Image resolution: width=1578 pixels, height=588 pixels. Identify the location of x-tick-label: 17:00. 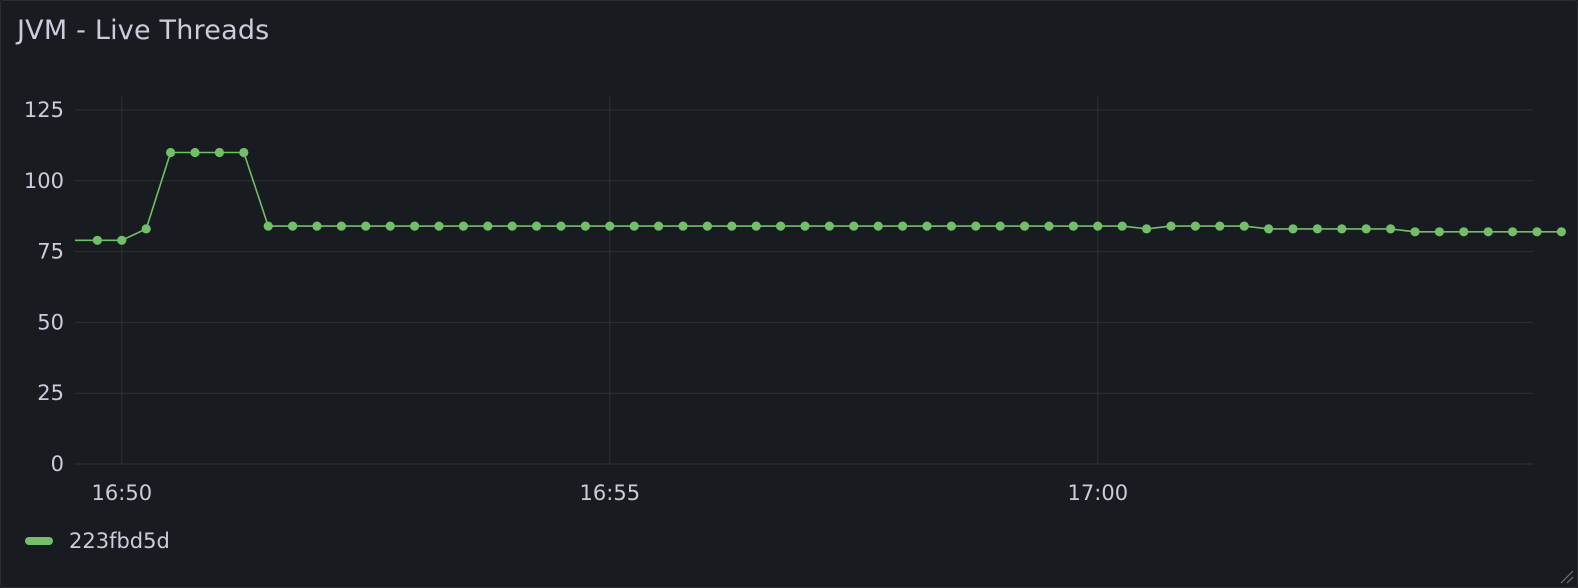
(1098, 493).